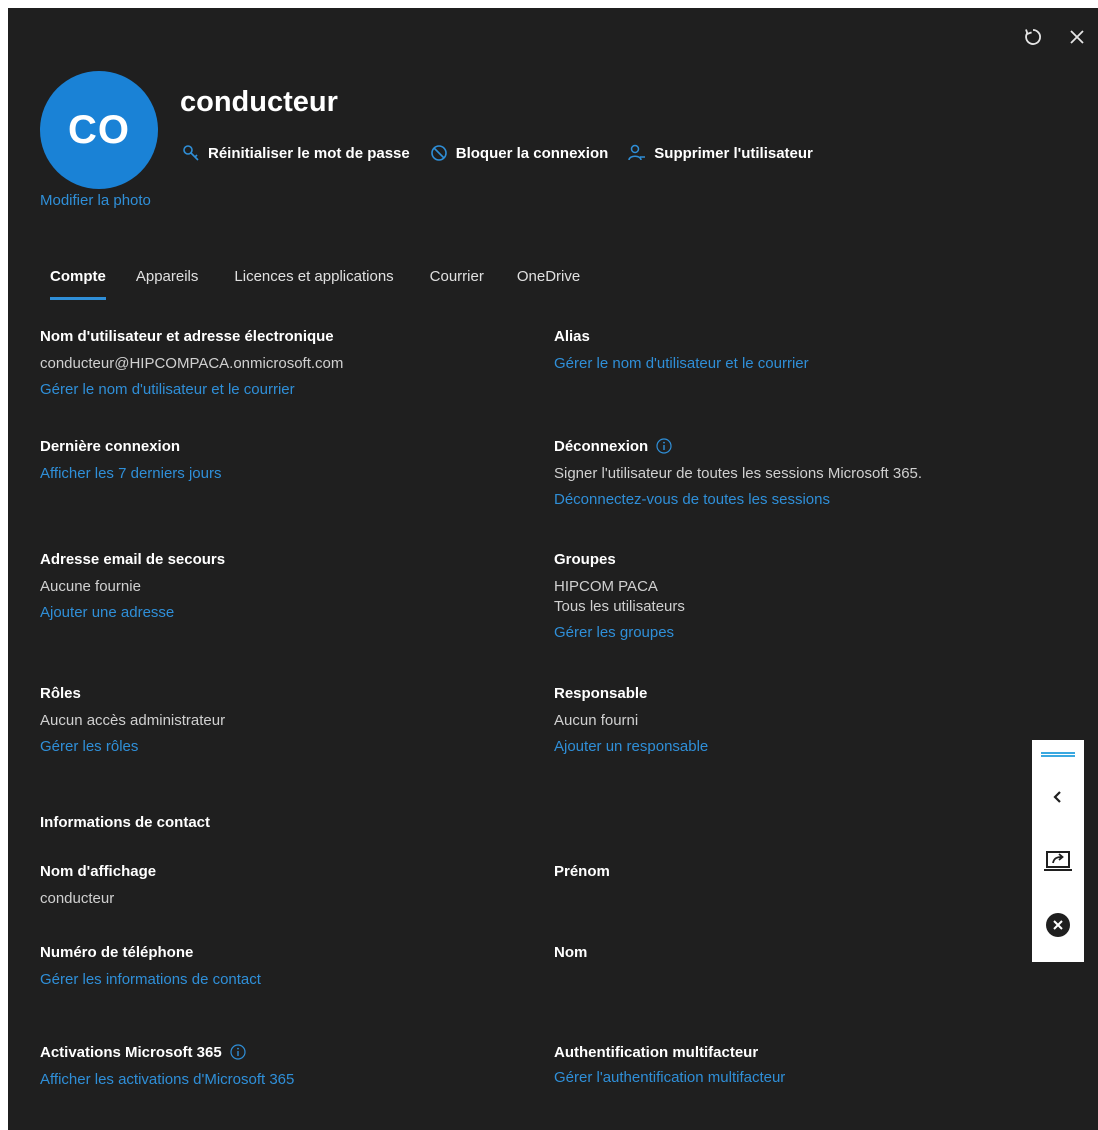 The width and height of the screenshot is (1098, 1130). I want to click on last-name-section: Nom, so click(570, 952).